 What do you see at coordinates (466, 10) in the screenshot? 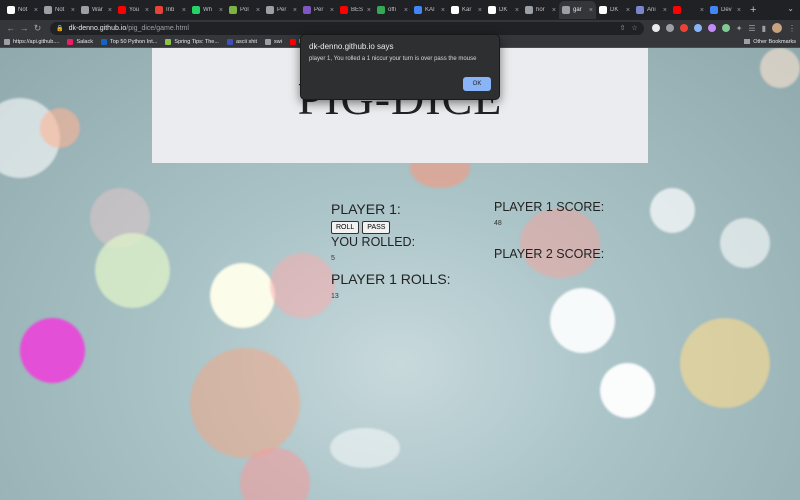
I see `browser-tab: Kar ×` at bounding box center [466, 10].